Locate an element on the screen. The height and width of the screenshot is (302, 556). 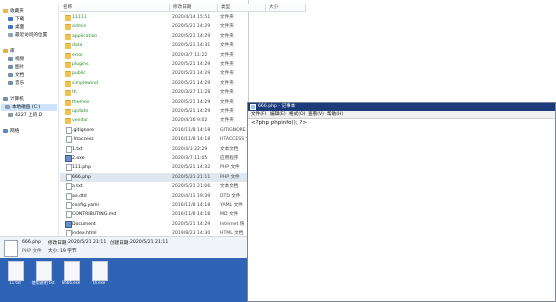
file-row: plugins 2020/5/21 14:29 文件夹 is located at coordinates (154, 64).